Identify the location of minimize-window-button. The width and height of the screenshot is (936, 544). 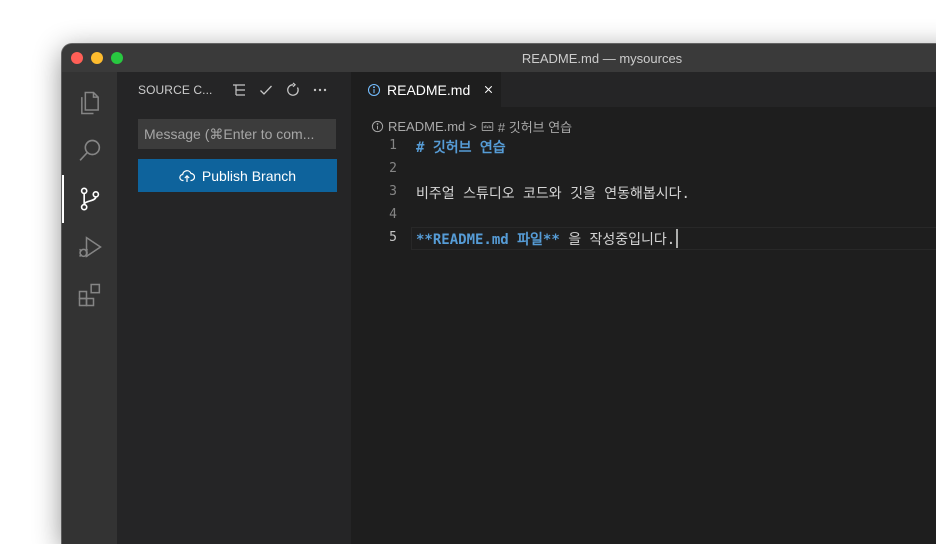
(97, 58).